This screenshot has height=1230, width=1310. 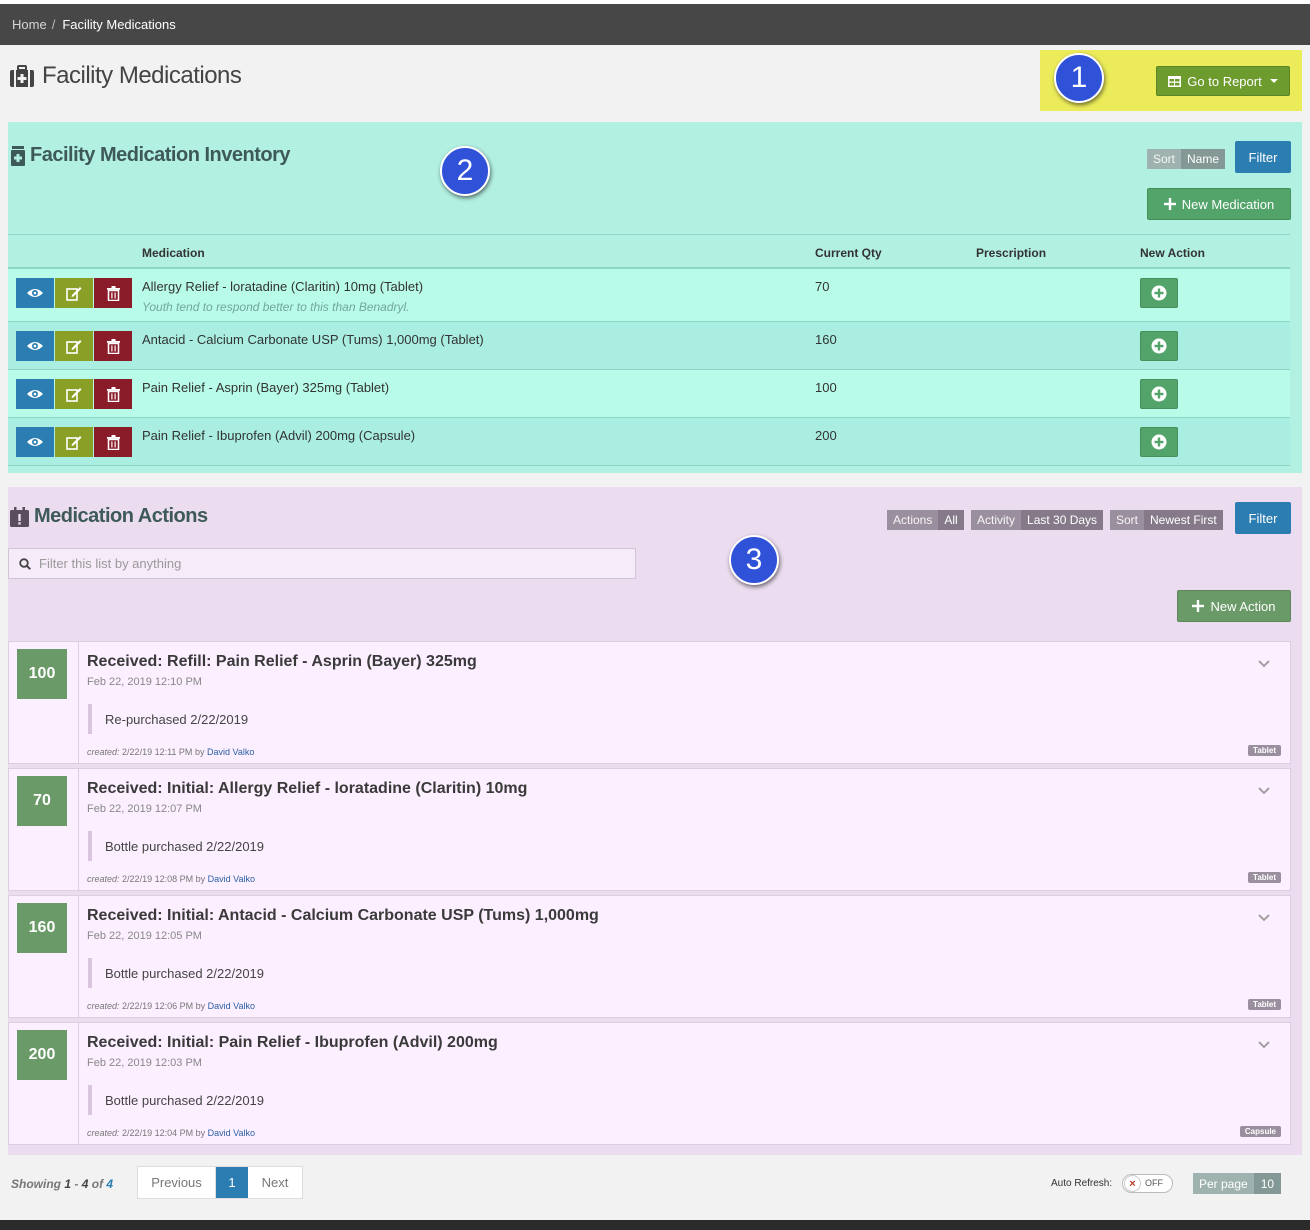 What do you see at coordinates (144, 682) in the screenshot?
I see `action-date: Feb 22, 2019 12:10 PM` at bounding box center [144, 682].